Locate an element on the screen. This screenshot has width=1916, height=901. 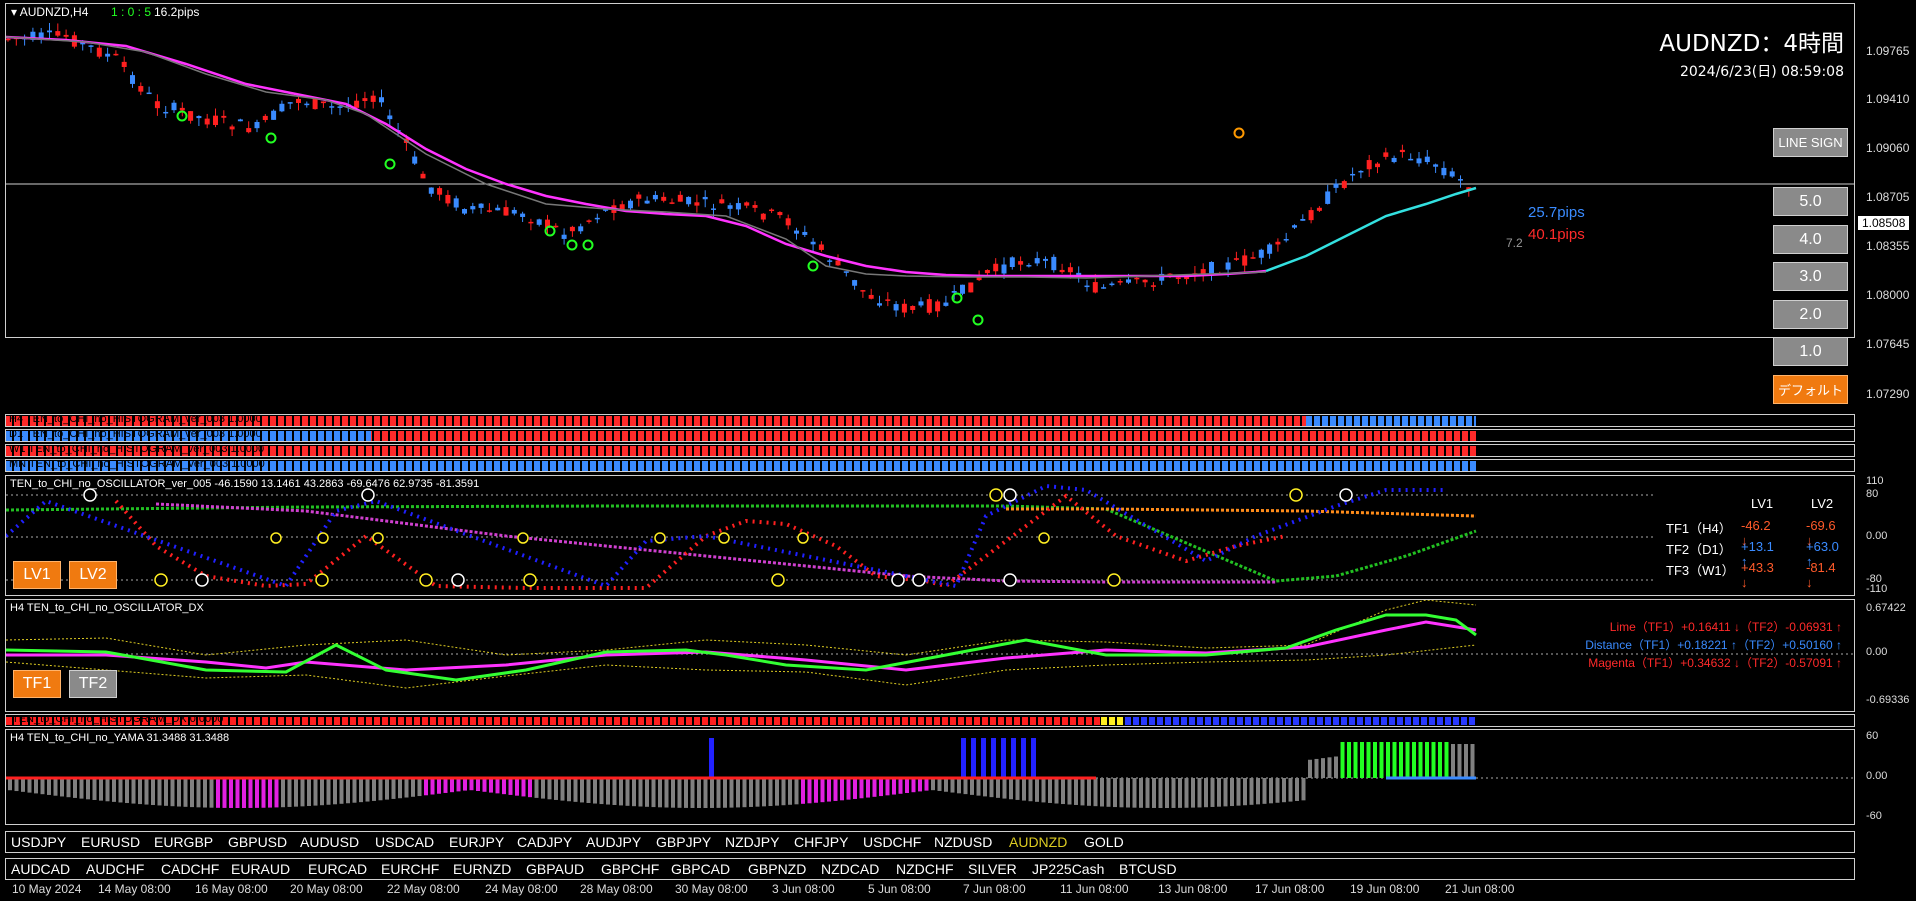
candle-timer: 1 : 0 : 5 is located at coordinates (131, 12).